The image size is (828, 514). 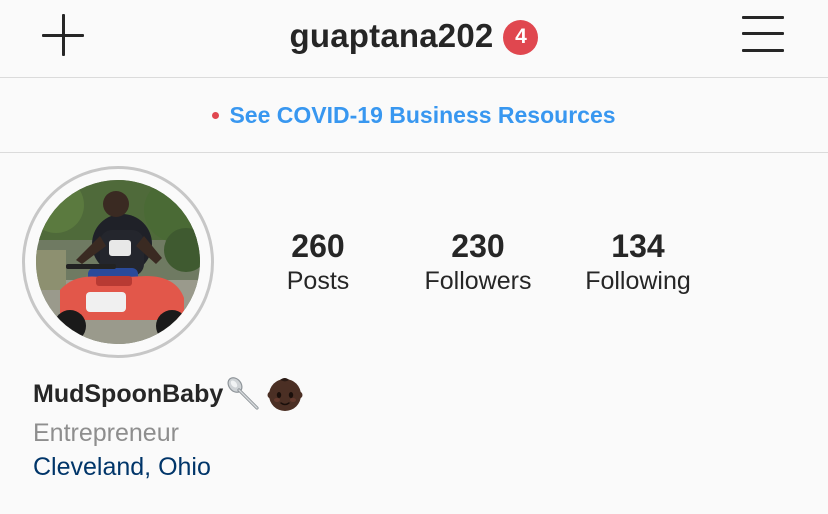 I want to click on following-count: 134, so click(x=638, y=246).